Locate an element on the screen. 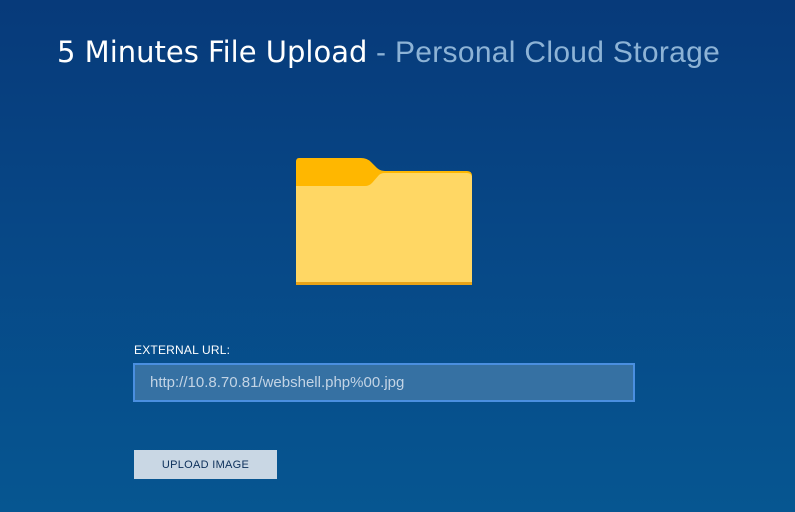  external-url-input is located at coordinates (384, 382).